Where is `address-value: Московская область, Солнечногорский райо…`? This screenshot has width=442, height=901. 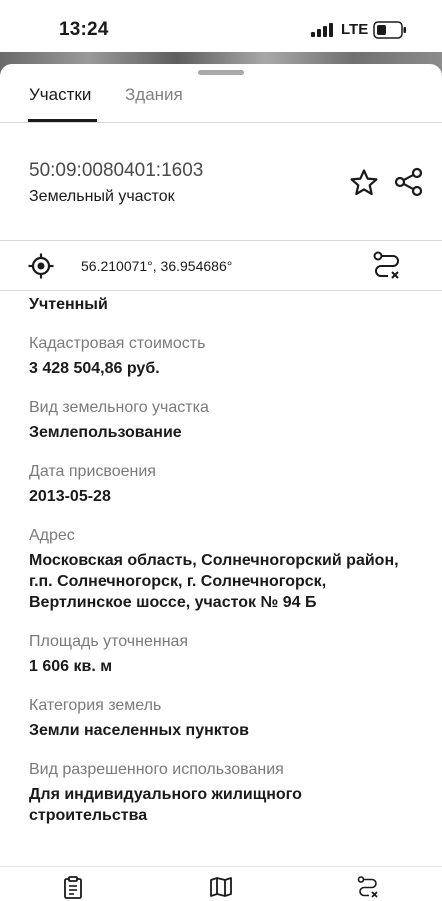
address-value: Московская область, Солнечногорский райо… is located at coordinates (214, 581).